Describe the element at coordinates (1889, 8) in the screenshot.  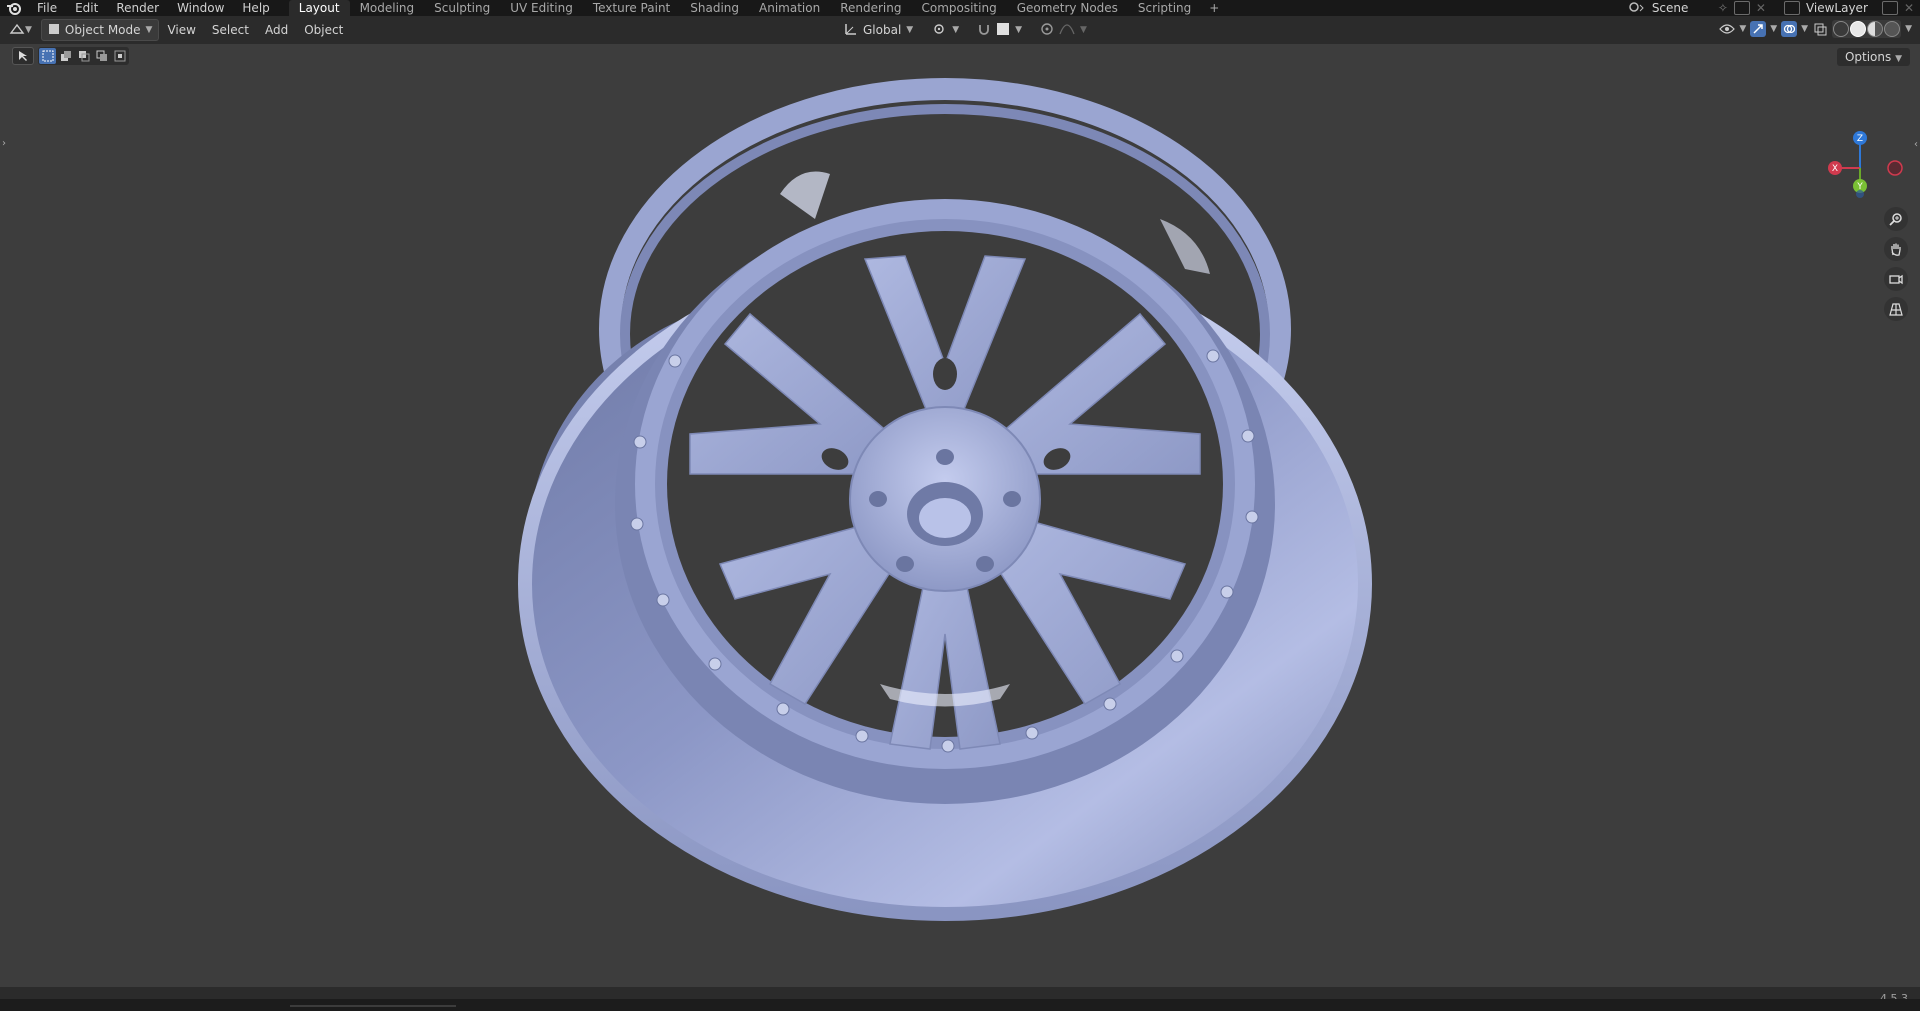
I see `new-viewlayer-icon` at that location.